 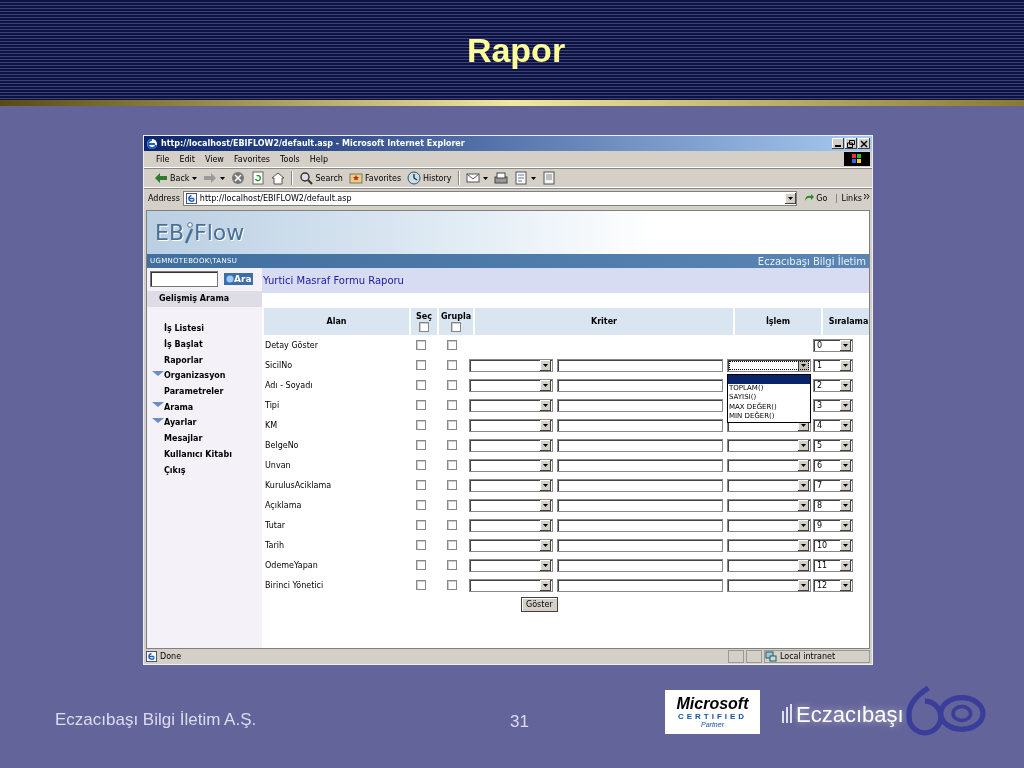 What do you see at coordinates (490, 198) in the screenshot?
I see `address-field: http://localhost/EBIFLOW2/default.asp` at bounding box center [490, 198].